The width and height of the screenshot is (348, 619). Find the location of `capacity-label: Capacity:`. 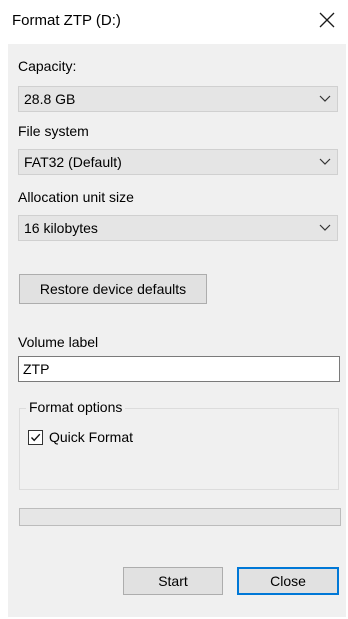

capacity-label: Capacity: is located at coordinates (47, 66).